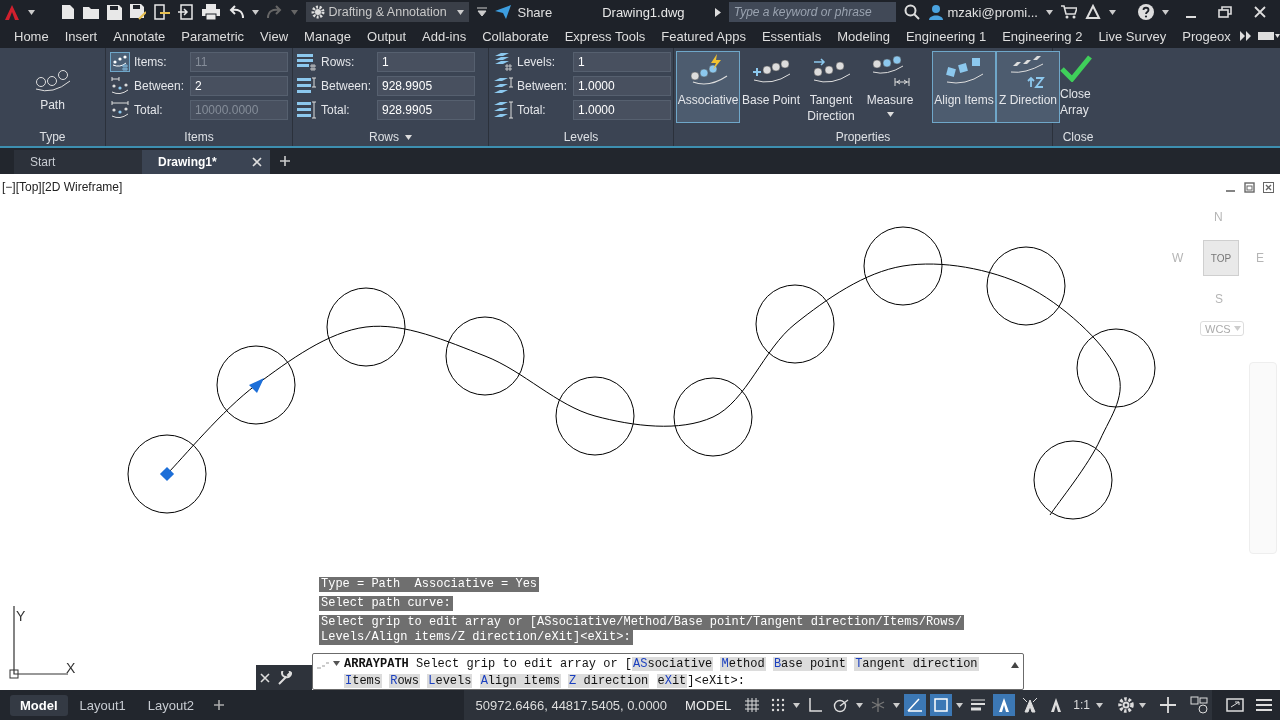  I want to click on more-tabs-icon, so click(1246, 36).